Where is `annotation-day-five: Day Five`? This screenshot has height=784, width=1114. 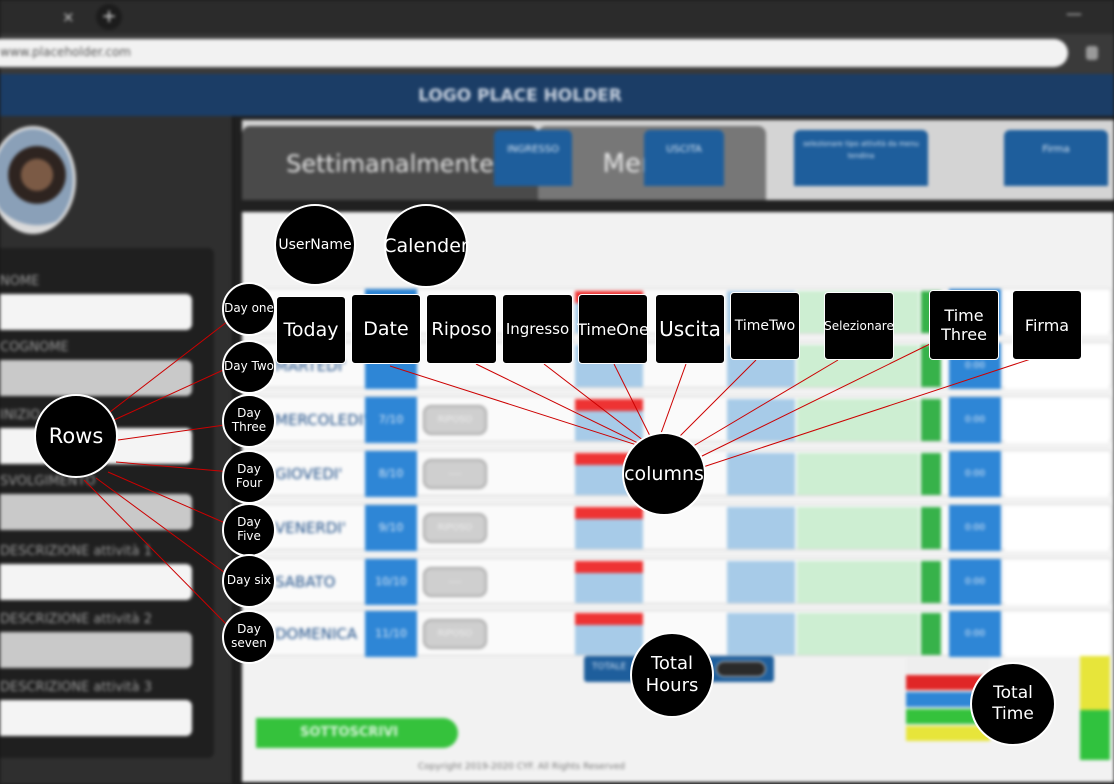 annotation-day-five: Day Five is located at coordinates (249, 530).